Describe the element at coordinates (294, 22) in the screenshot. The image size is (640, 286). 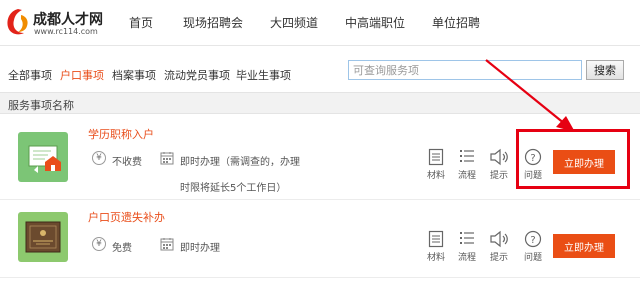
I see `nav-senior-channel: 大四频道` at that location.